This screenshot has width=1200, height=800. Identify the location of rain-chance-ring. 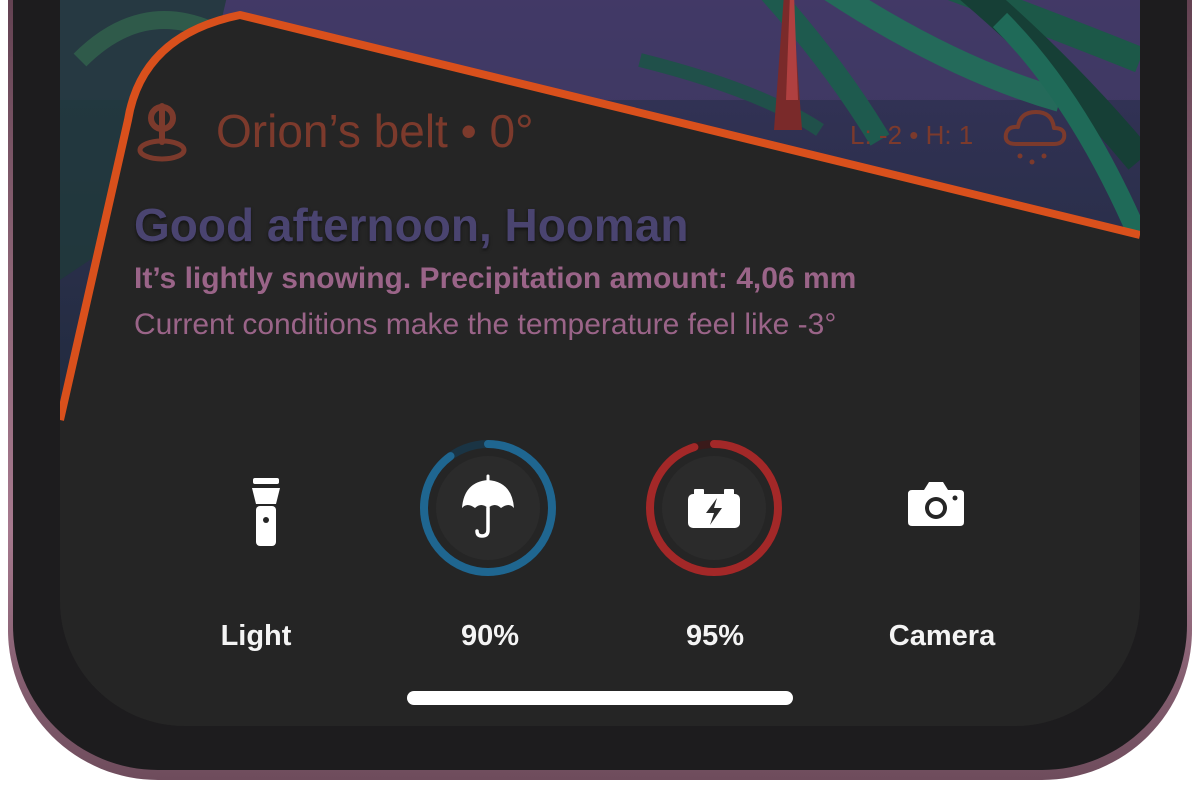
(488, 508).